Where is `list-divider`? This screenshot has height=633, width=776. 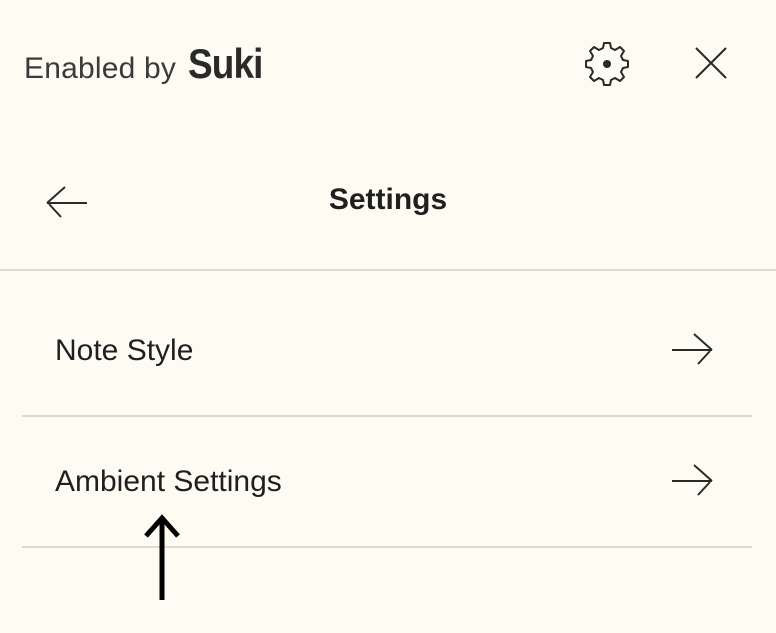
list-divider is located at coordinates (387, 547).